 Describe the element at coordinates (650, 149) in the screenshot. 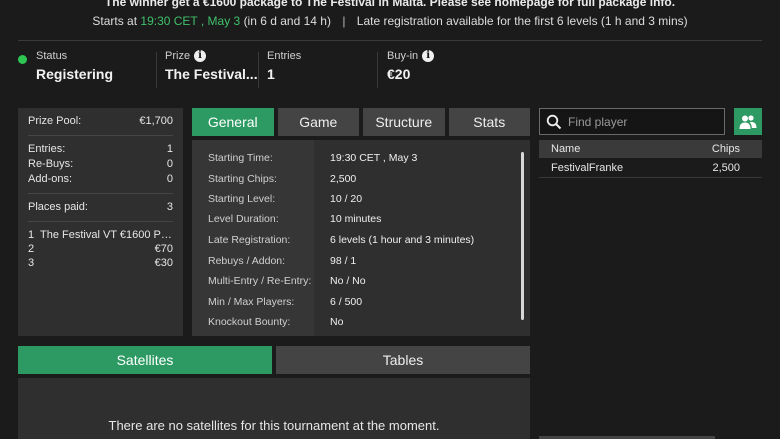

I see `players-table-header: Name Chips` at that location.